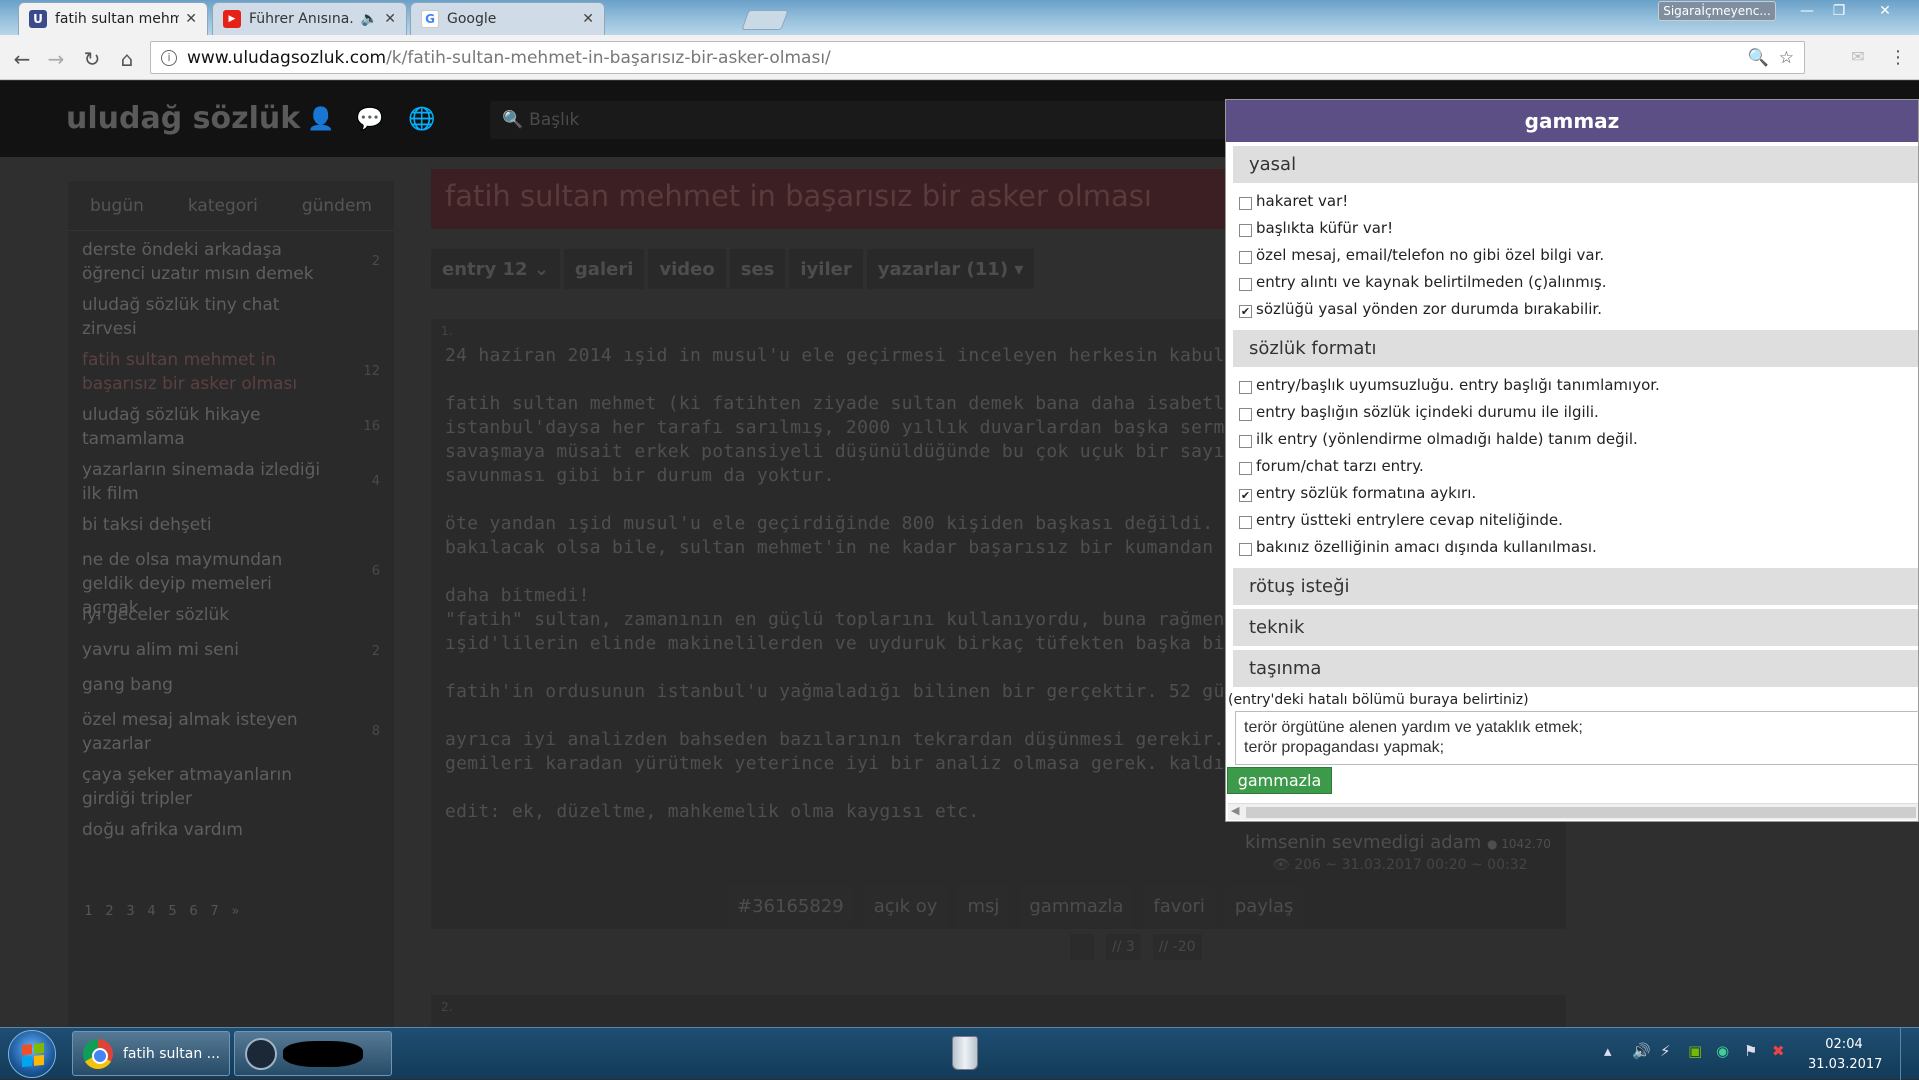 The image size is (1919, 1080). Describe the element at coordinates (1575, 627) in the screenshot. I see `report-section-header: teknik` at that location.